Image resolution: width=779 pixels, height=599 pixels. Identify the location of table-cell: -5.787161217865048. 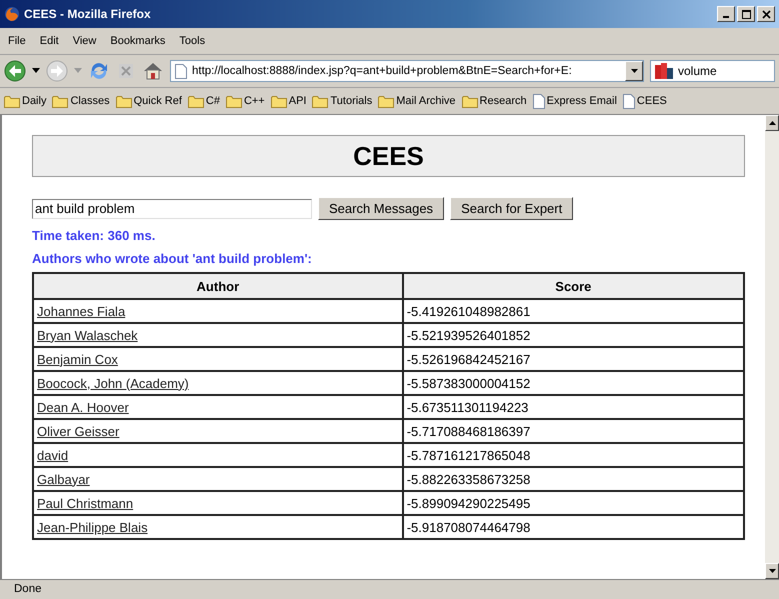
(573, 455).